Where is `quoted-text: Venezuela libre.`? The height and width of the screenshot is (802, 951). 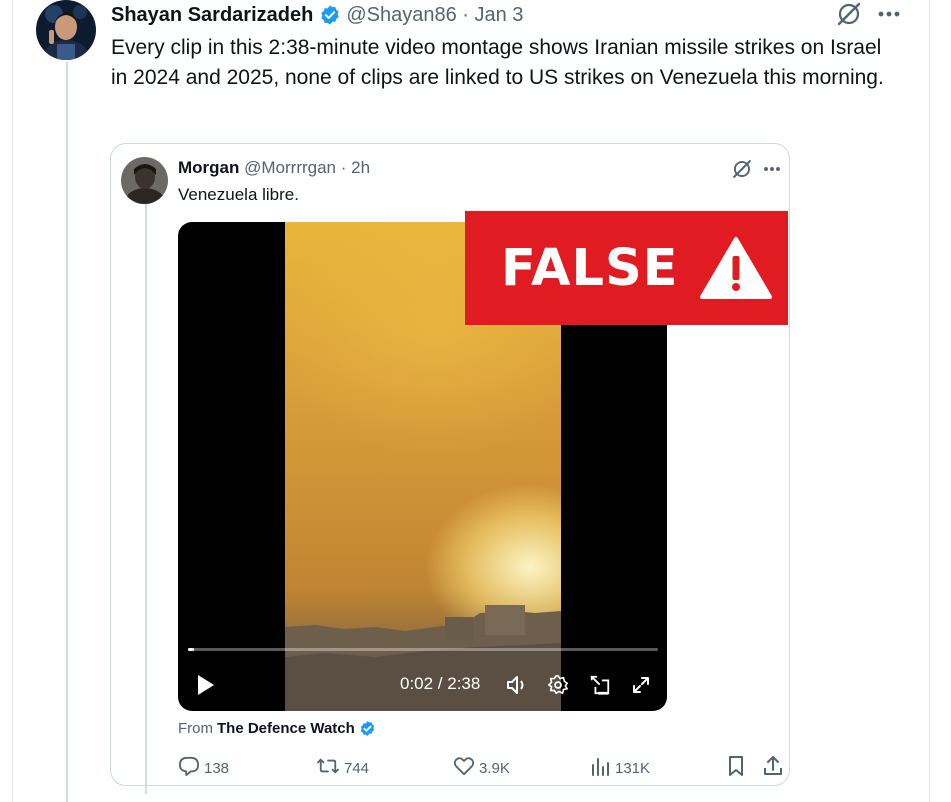 quoted-text: Venezuela libre. is located at coordinates (238, 194).